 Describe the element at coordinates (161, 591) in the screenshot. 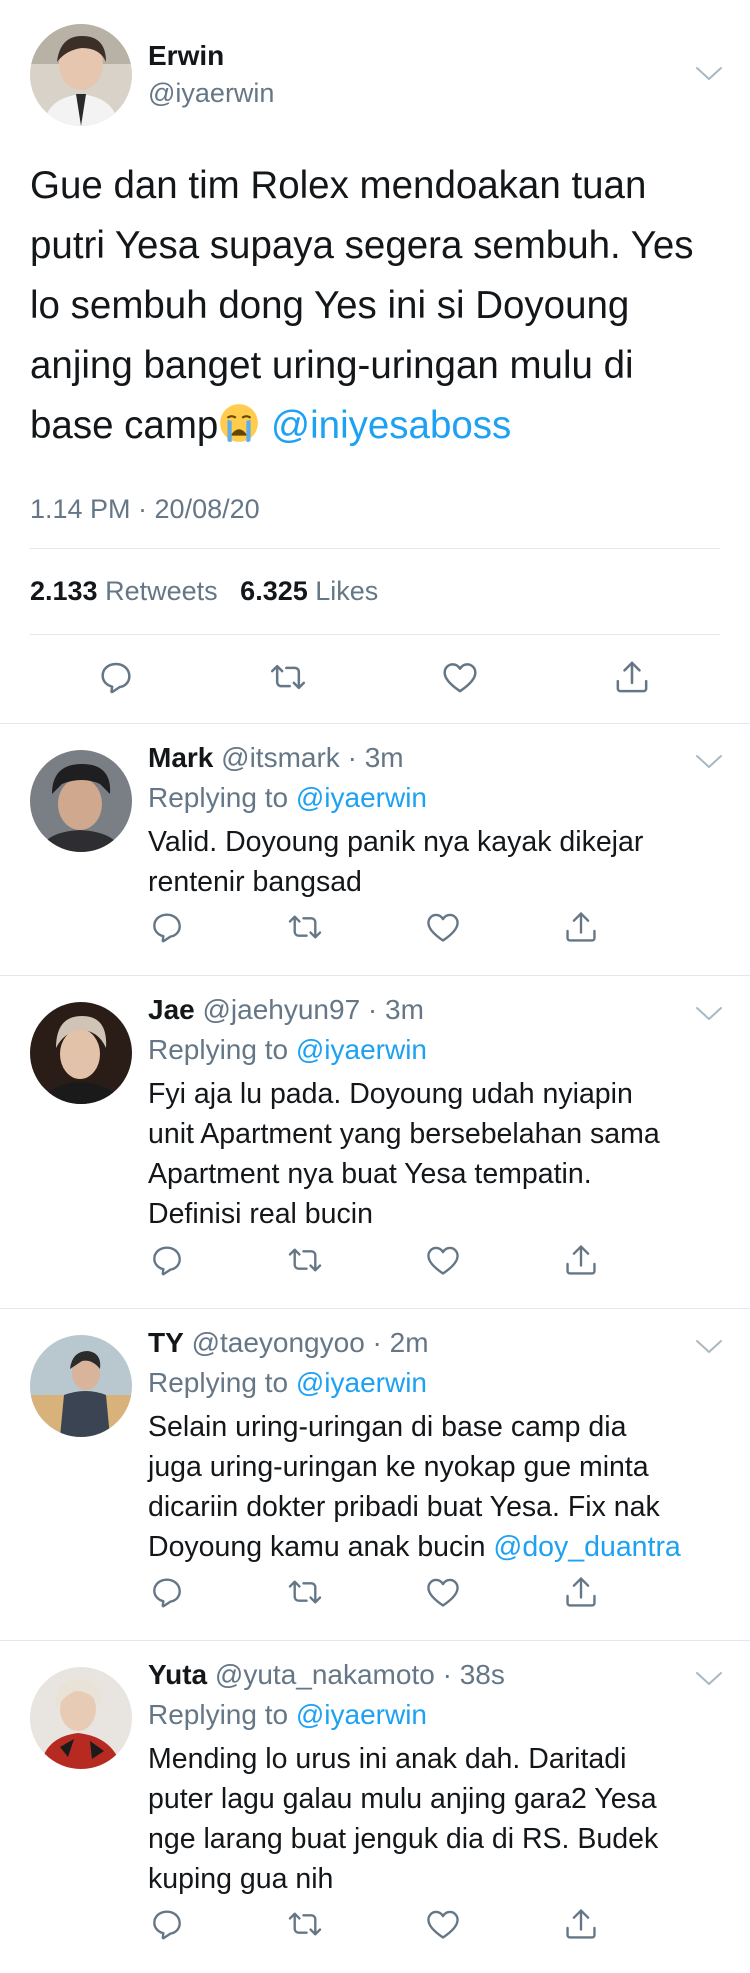

I see `retweet-label: Retweets` at that location.